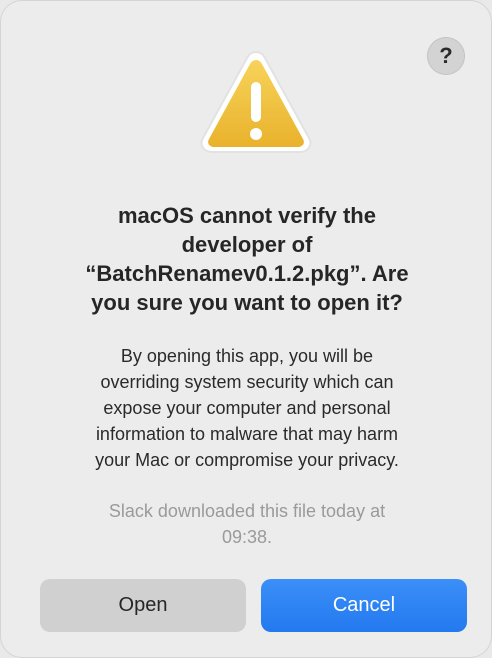  Describe the element at coordinates (247, 511) in the screenshot. I see `source-note-line: Slack downloaded this file today at` at that location.